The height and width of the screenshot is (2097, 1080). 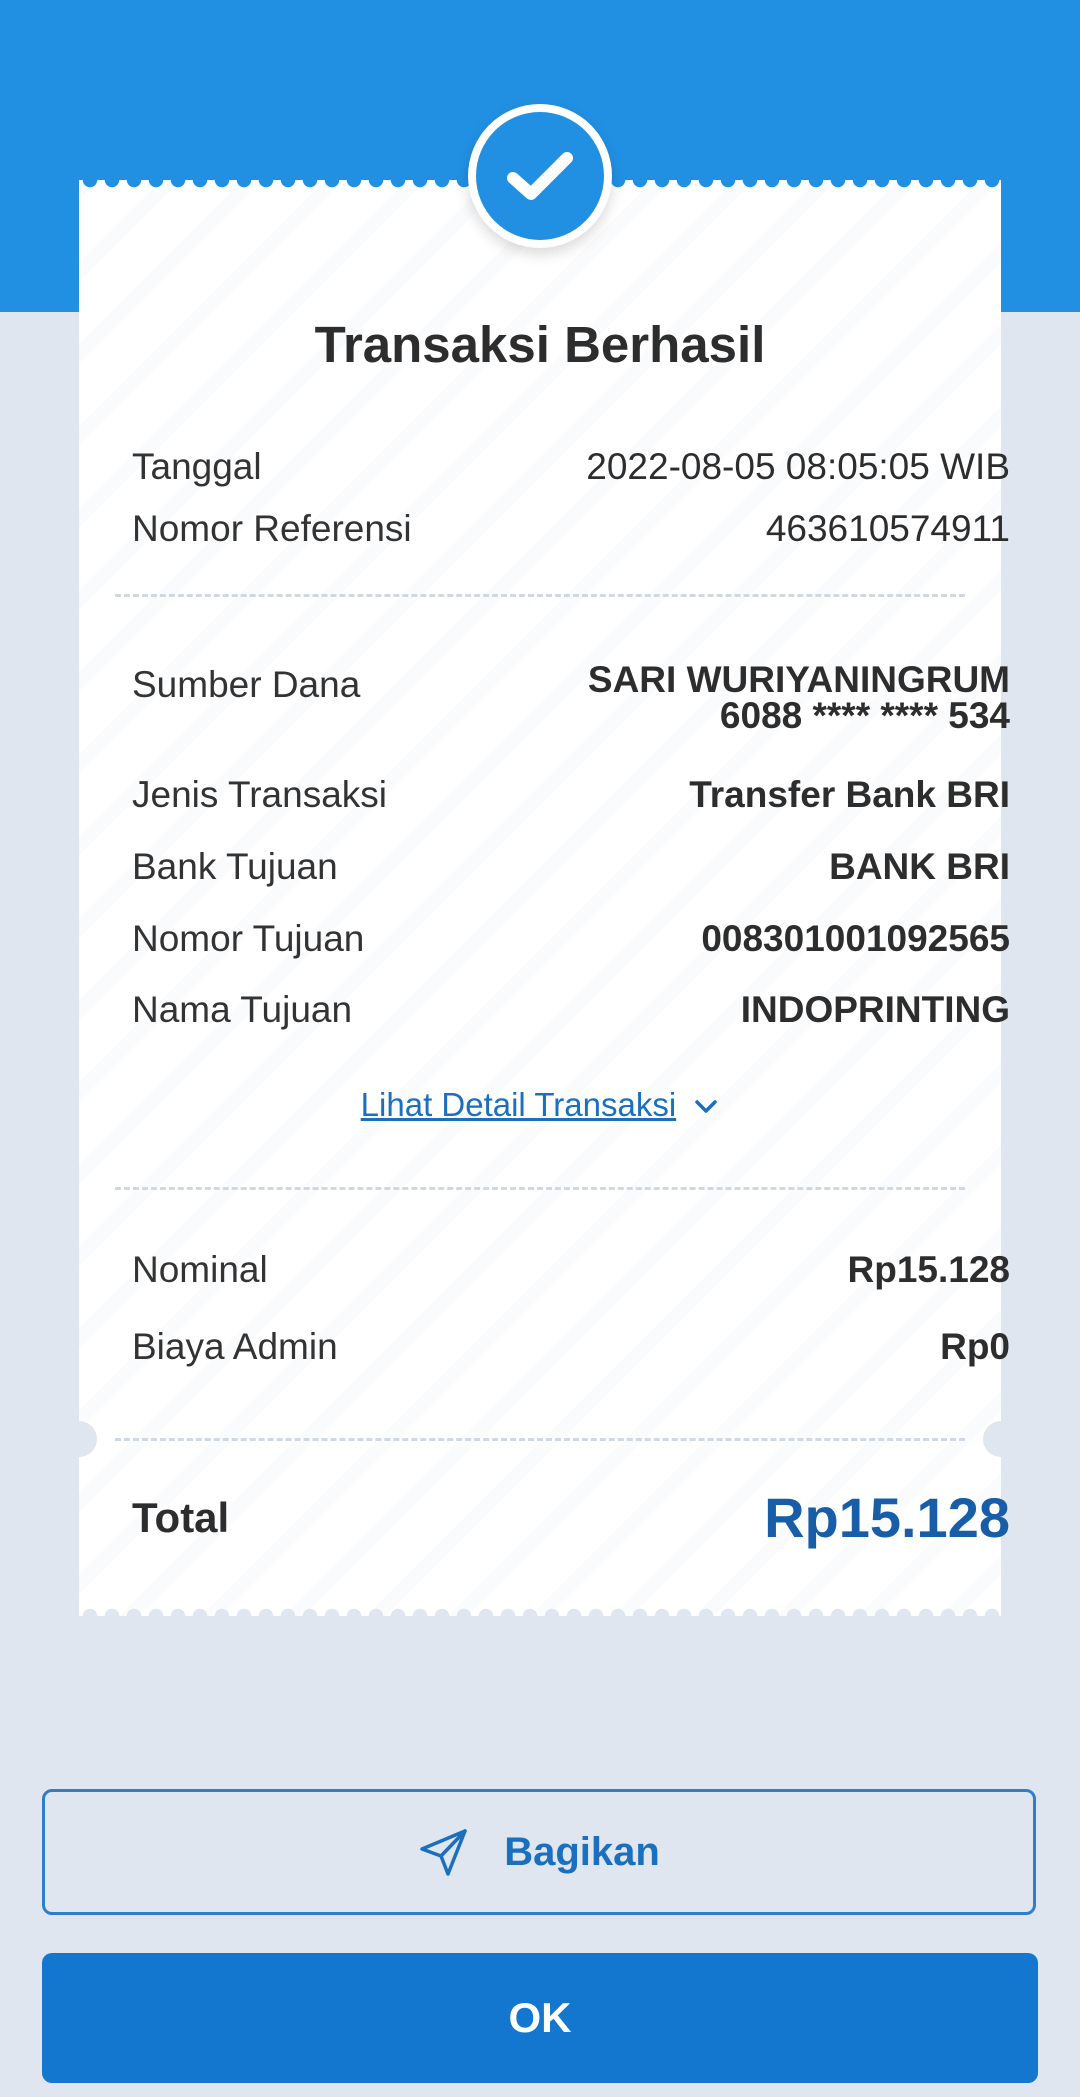 What do you see at coordinates (919, 866) in the screenshot?
I see `bank-tujuan-value: BANK BRI` at bounding box center [919, 866].